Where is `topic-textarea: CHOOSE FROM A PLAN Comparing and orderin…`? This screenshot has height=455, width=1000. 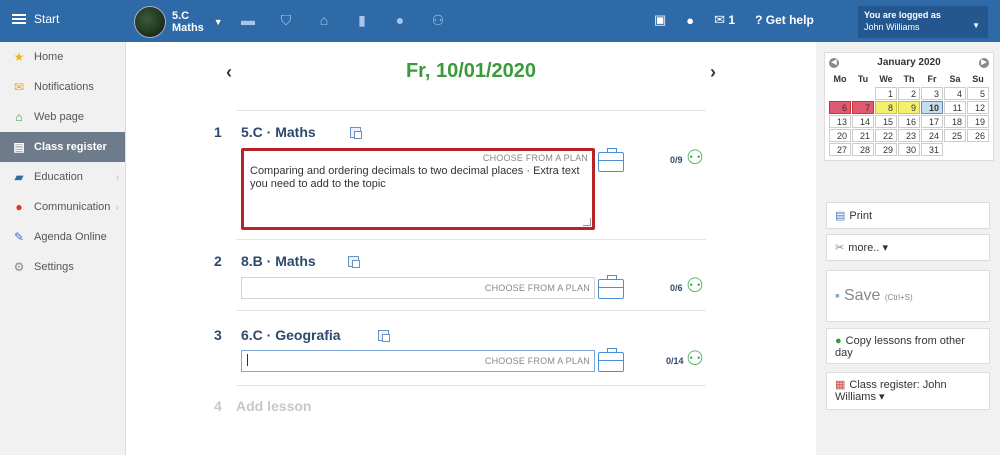
topic-textarea: CHOOSE FROM A PLAN Comparing and orderin… is located at coordinates (418, 189).